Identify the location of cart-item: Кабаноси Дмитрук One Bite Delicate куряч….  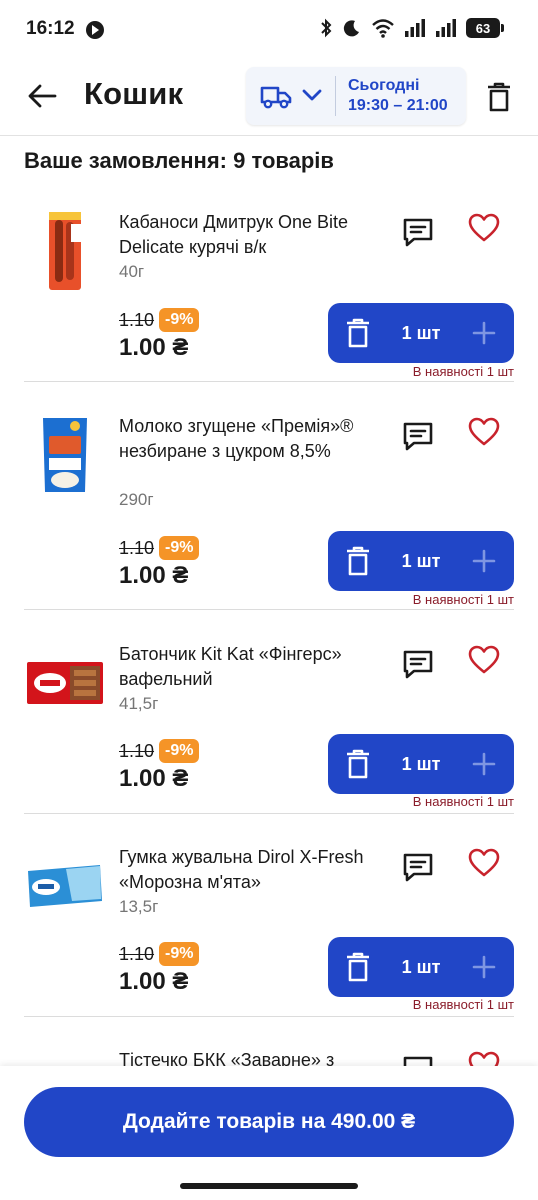
(269, 296).